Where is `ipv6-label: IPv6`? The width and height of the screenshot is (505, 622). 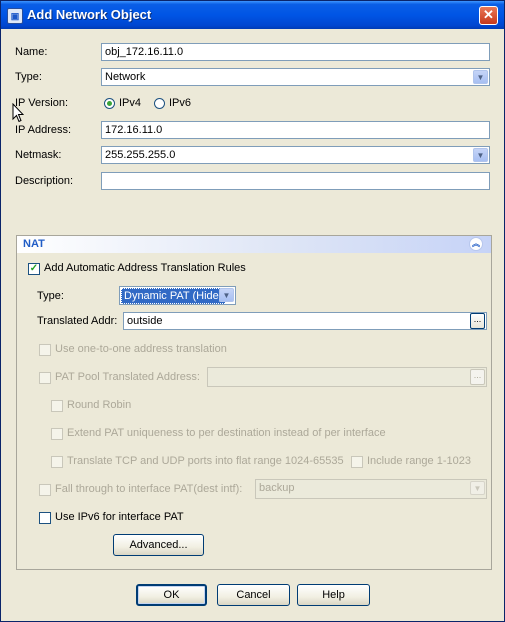 ipv6-label: IPv6 is located at coordinates (180, 103).